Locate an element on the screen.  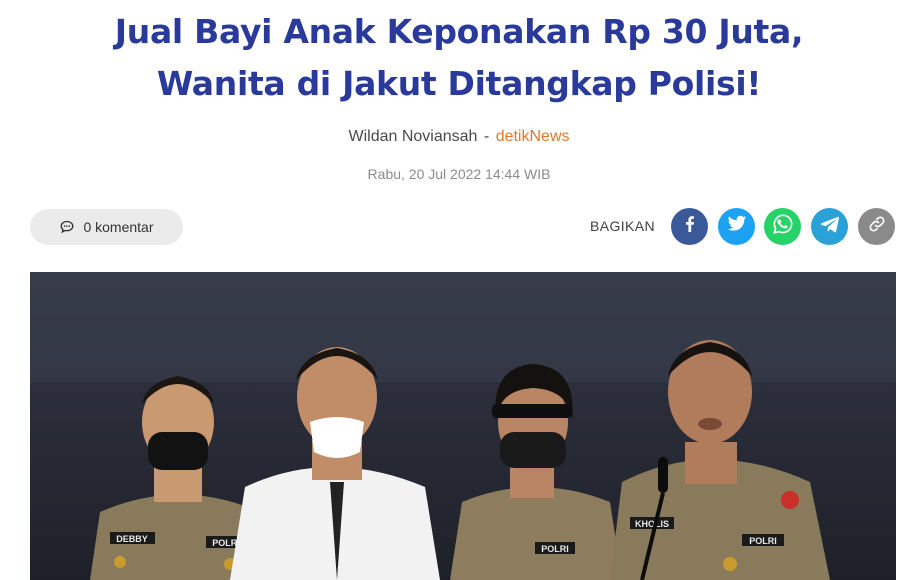
share-label: BAGIKAN is located at coordinates (623, 226).